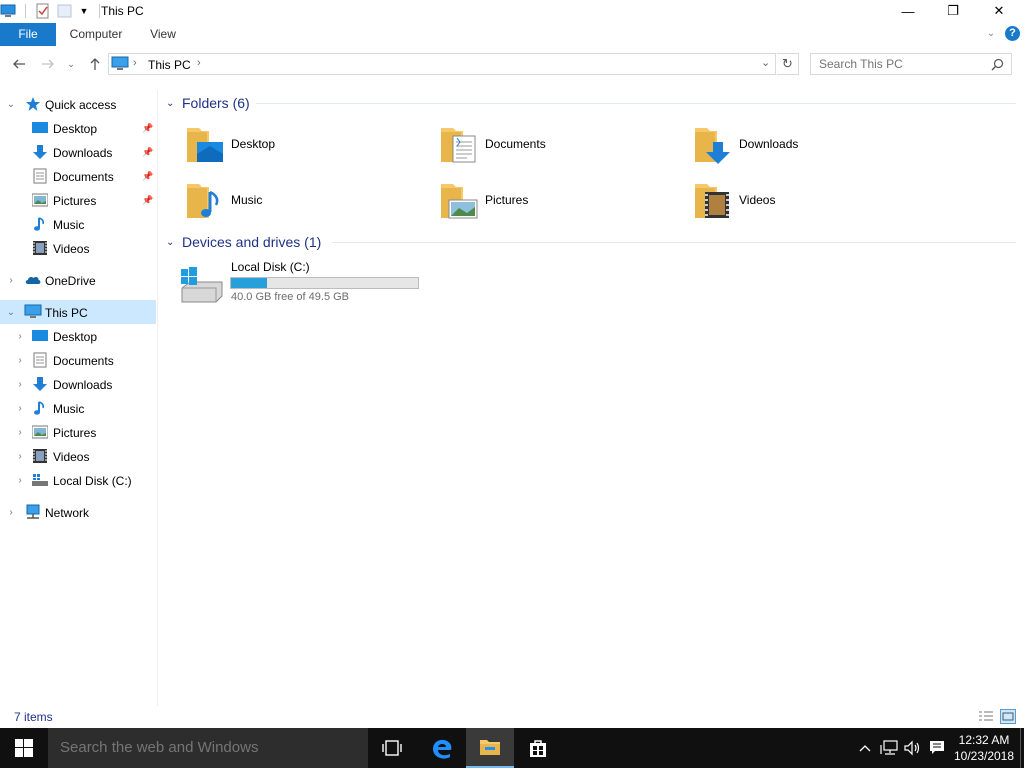 The image size is (1024, 768). Describe the element at coordinates (43, 11) in the screenshot. I see `properties-icon` at that location.